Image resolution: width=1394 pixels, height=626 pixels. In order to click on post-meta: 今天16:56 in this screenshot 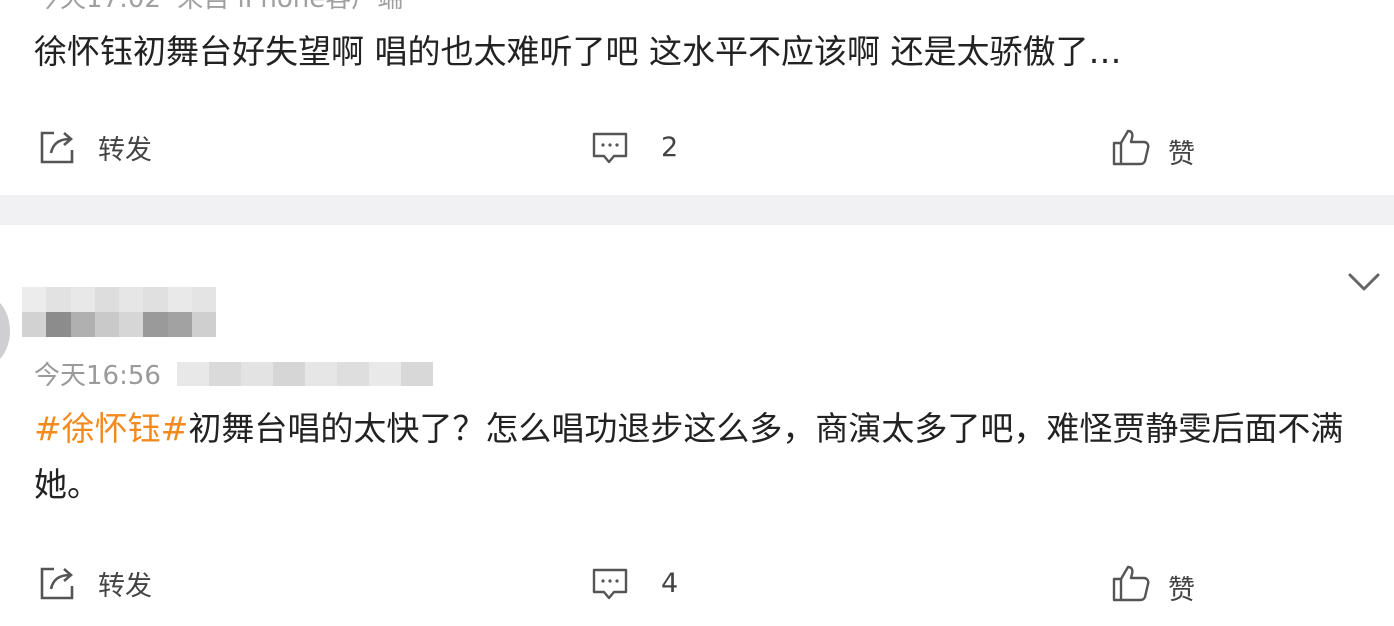, I will do `click(233, 373)`.